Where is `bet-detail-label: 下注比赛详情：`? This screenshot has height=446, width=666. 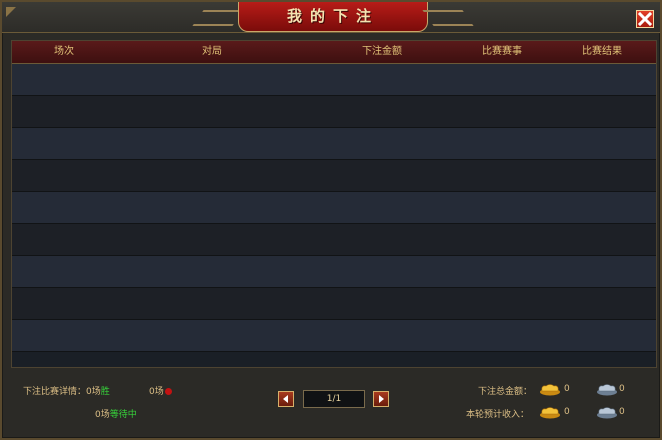
bet-detail-label: 下注比赛详情： is located at coordinates (55, 392).